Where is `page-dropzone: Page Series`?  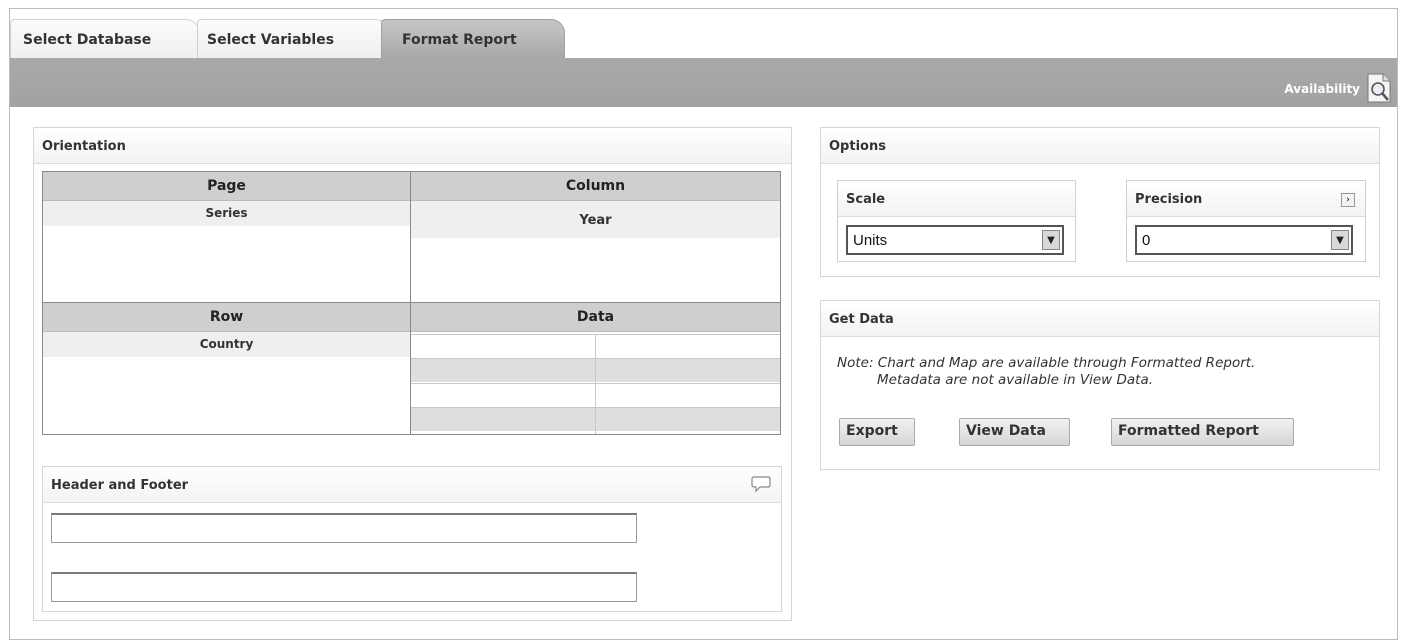
page-dropzone: Page Series is located at coordinates (227, 237).